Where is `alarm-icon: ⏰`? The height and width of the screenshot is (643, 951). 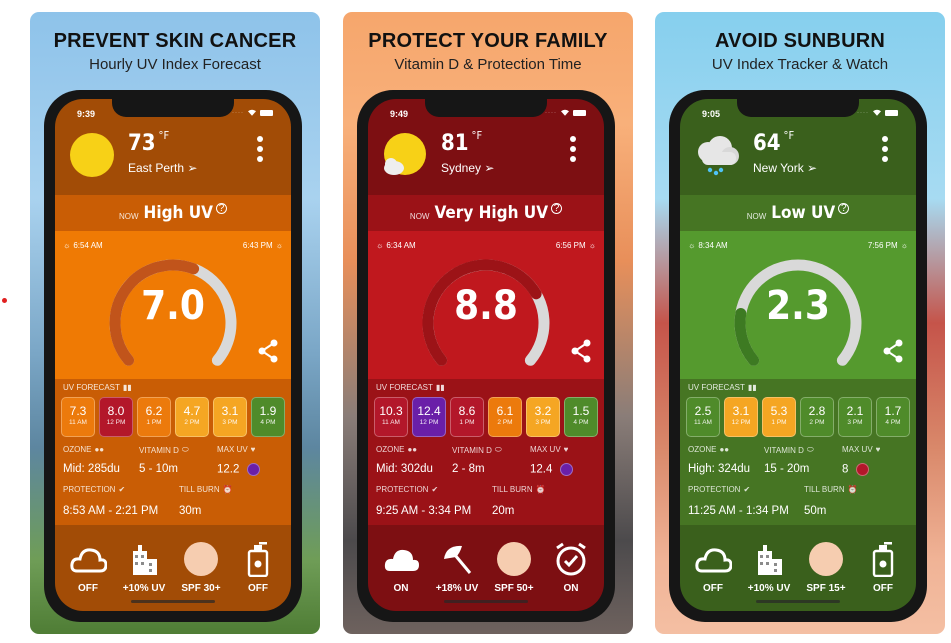 alarm-icon: ⏰ is located at coordinates (540, 489).